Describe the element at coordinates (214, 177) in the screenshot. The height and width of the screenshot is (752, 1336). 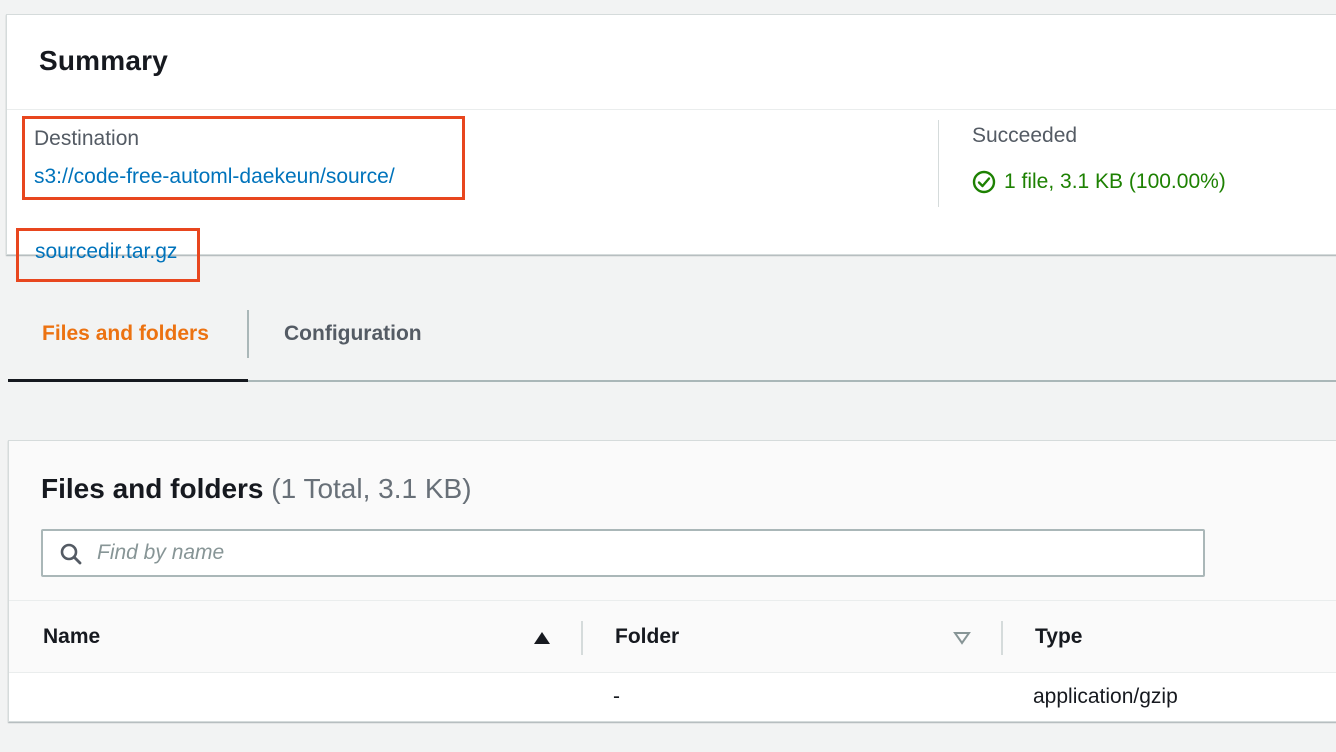
I see `destination-link: s3://code-free-automl-daekeun/source/` at that location.